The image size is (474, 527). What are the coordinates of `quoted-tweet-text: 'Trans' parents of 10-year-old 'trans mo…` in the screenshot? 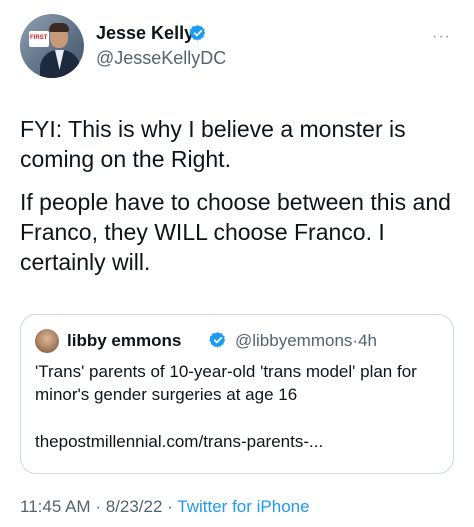 It's located at (226, 383).